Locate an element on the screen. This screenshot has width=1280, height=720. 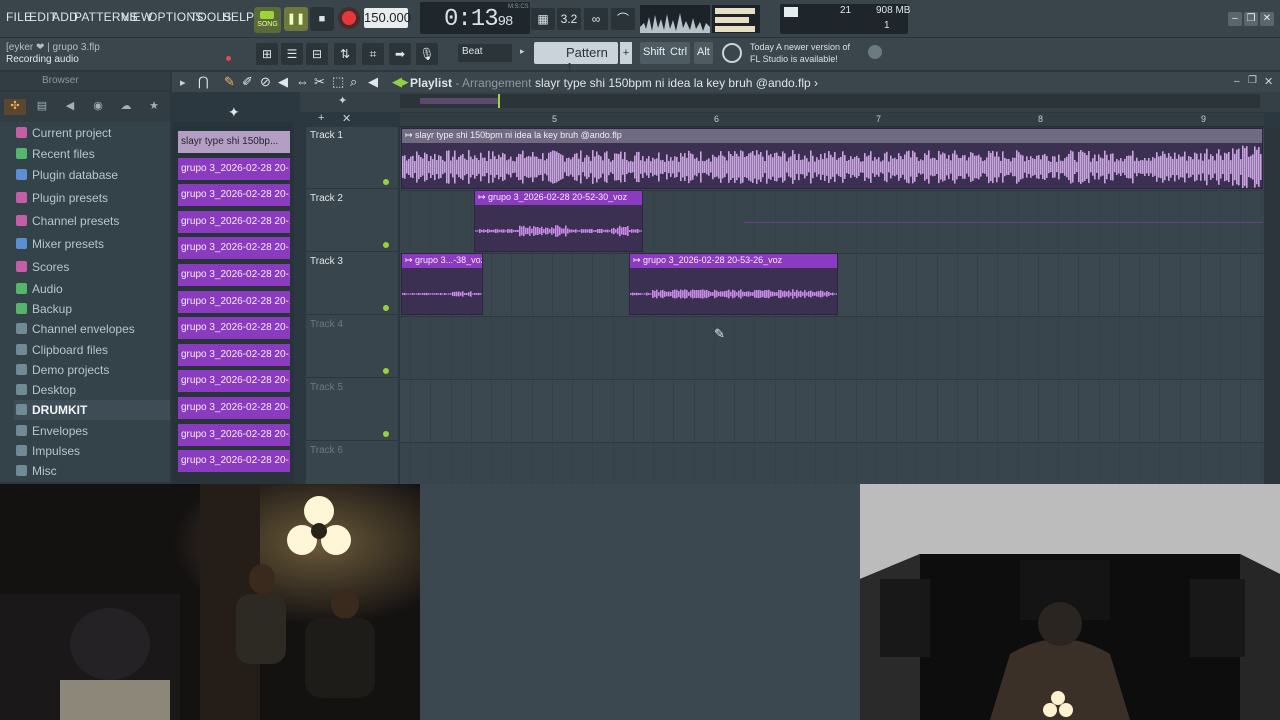
audio-clip-voz-1: ↦ grupo 3_2026-02-28 20-52-30_voz is located at coordinates (558, 221).